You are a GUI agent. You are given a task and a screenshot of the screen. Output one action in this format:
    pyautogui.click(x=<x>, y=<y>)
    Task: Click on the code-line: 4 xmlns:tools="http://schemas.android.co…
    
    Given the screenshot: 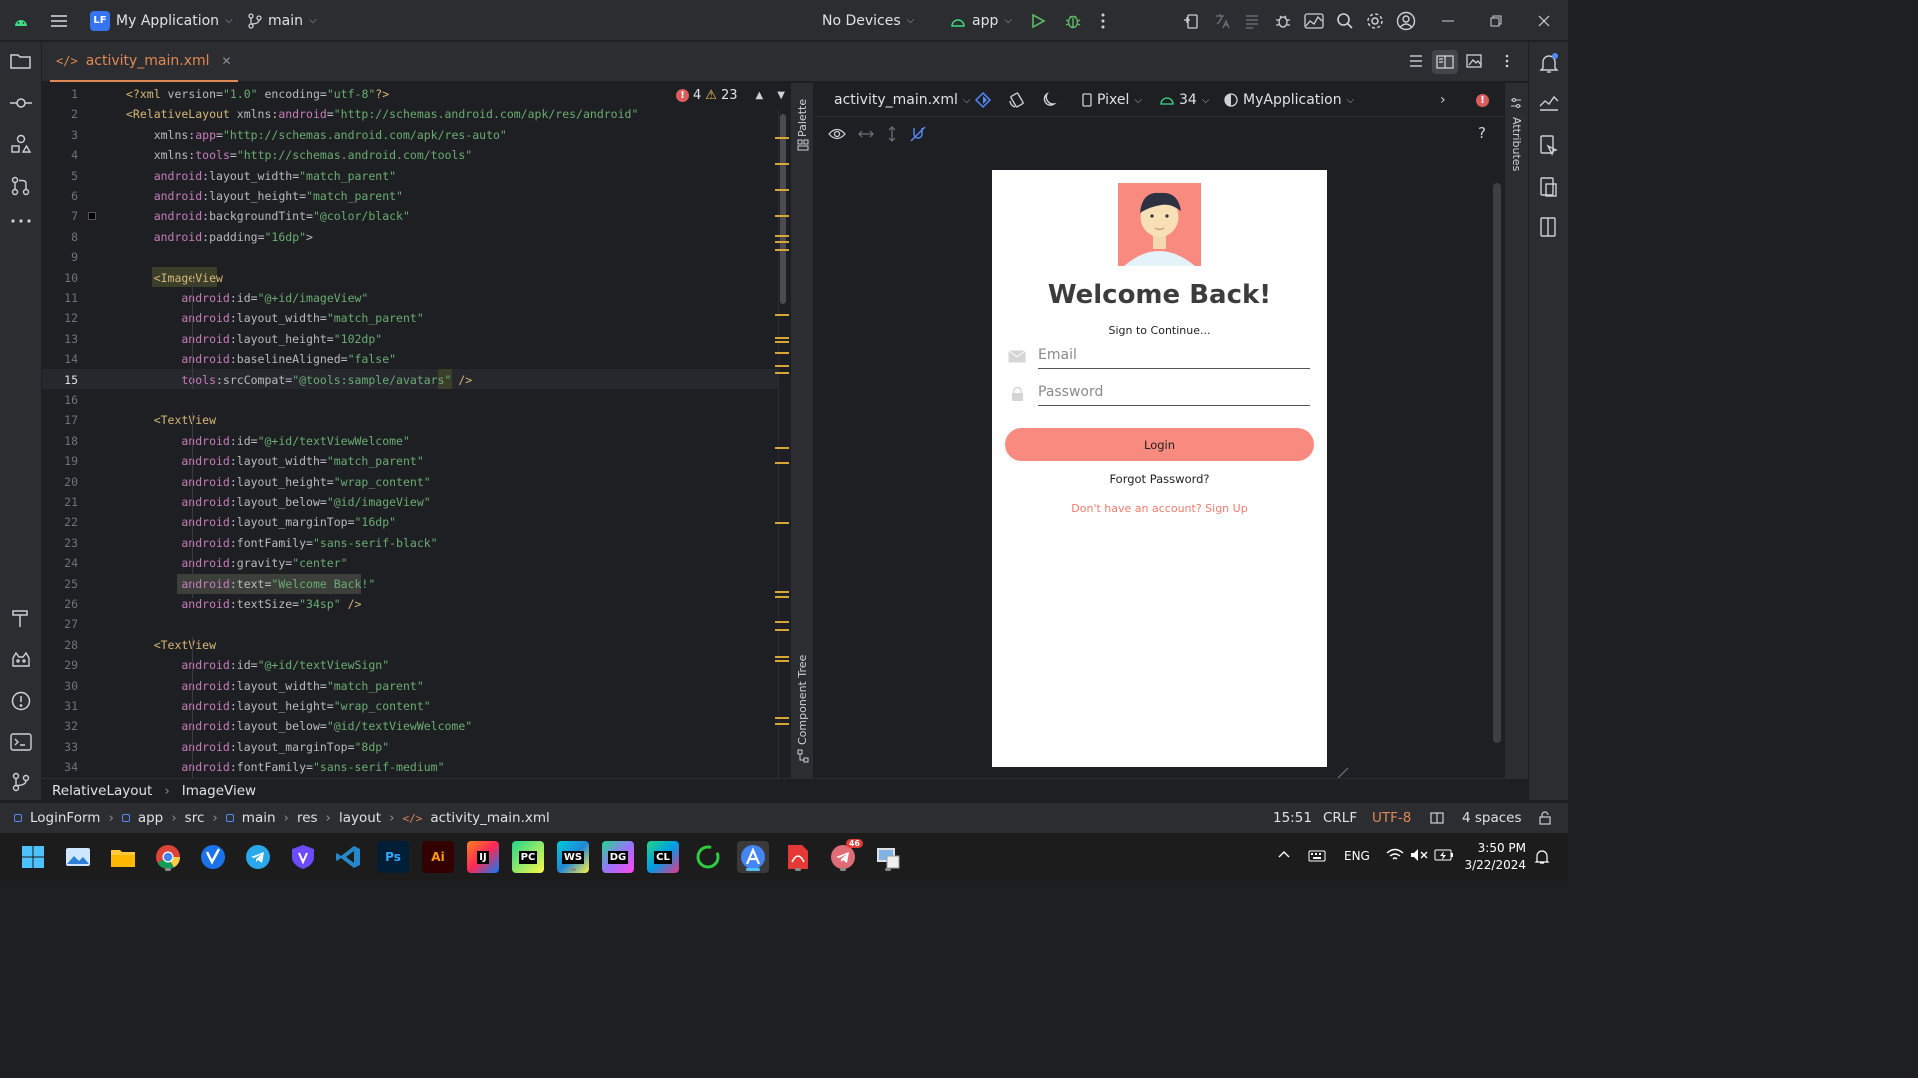 What is the action you would take?
    pyautogui.click(x=410, y=155)
    